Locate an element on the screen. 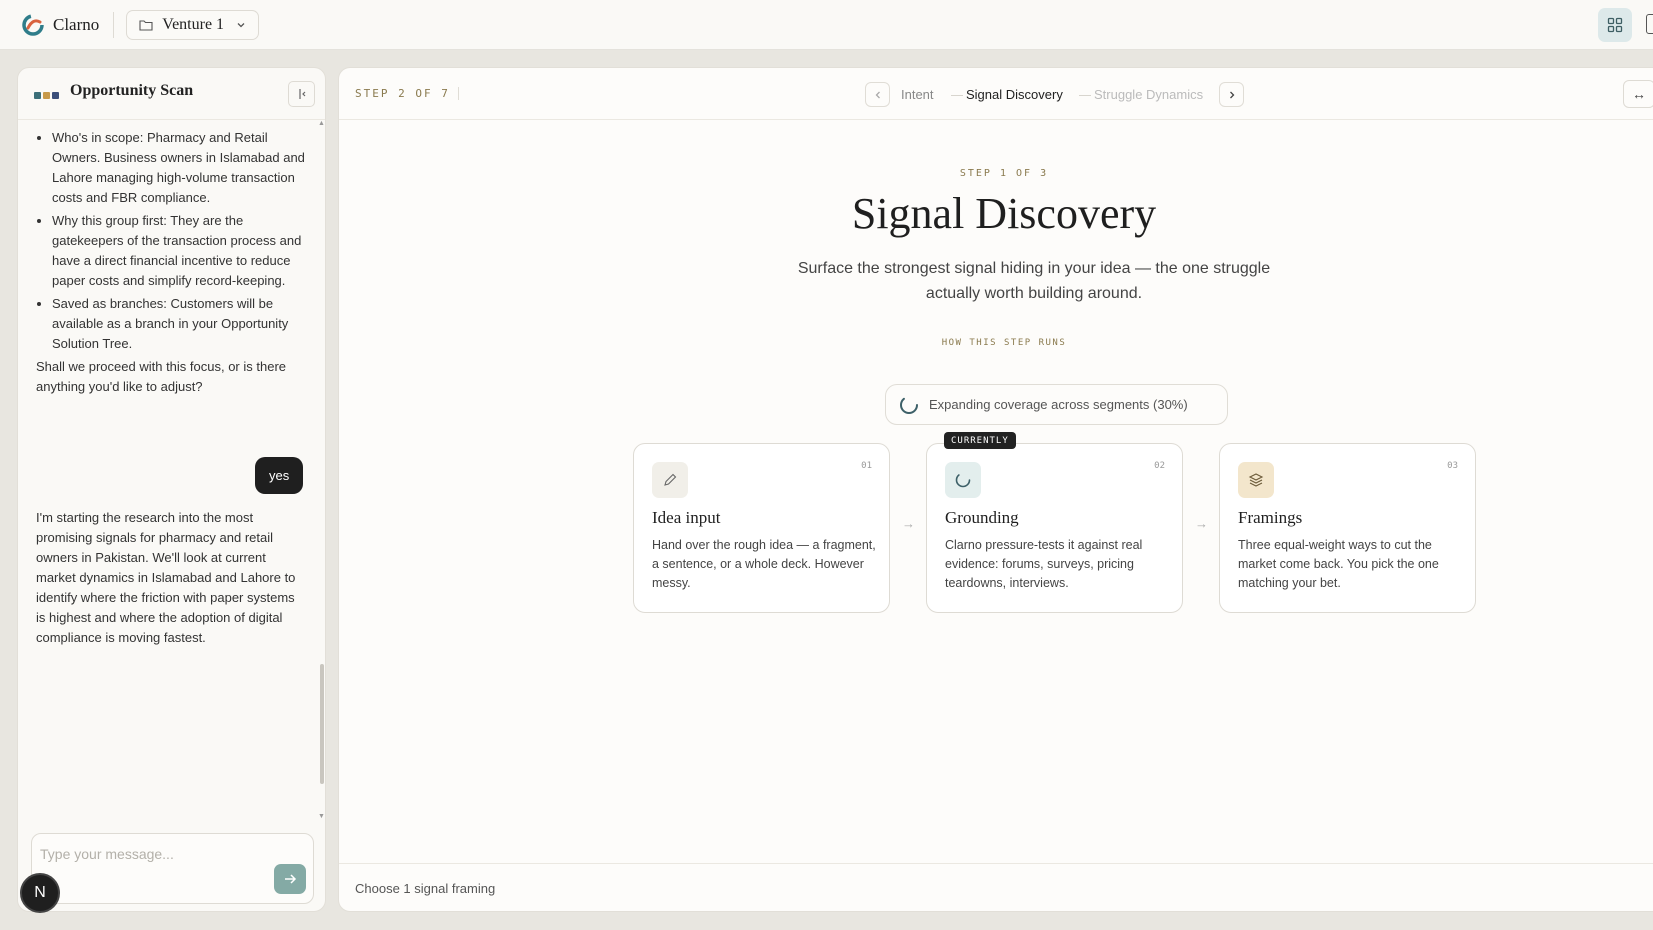 Image resolution: width=1653 pixels, height=930 pixels. arrow-right-icon is located at coordinates (291, 879).